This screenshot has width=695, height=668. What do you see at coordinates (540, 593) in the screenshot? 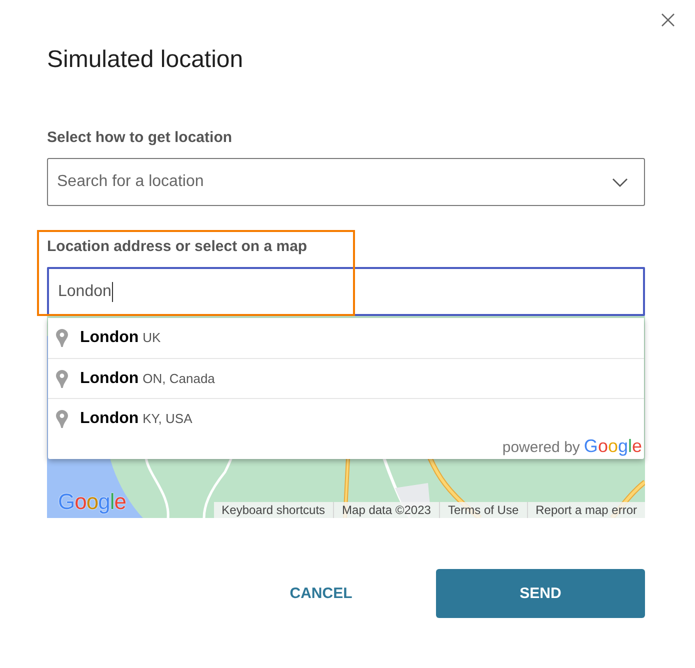
I see `send-button: SEND` at bounding box center [540, 593].